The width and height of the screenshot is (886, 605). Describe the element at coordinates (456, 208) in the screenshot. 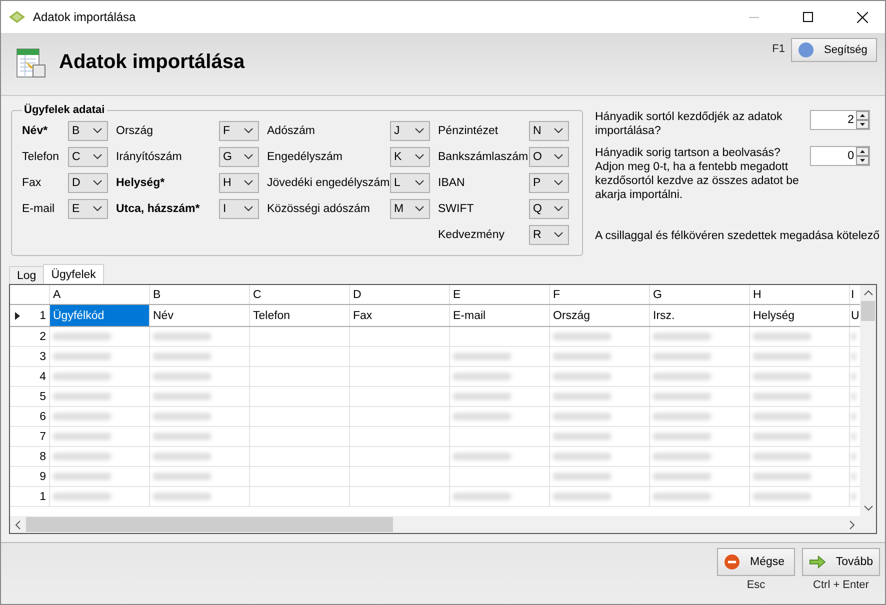

I see `field-label: SWIFT` at that location.